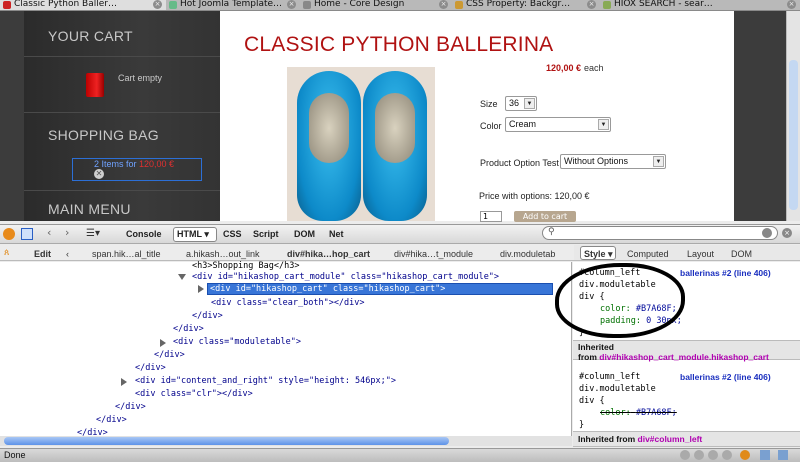 This screenshot has height=462, width=800. What do you see at coordinates (232, 234) in the screenshot?
I see `tab-css: CSS` at bounding box center [232, 234].